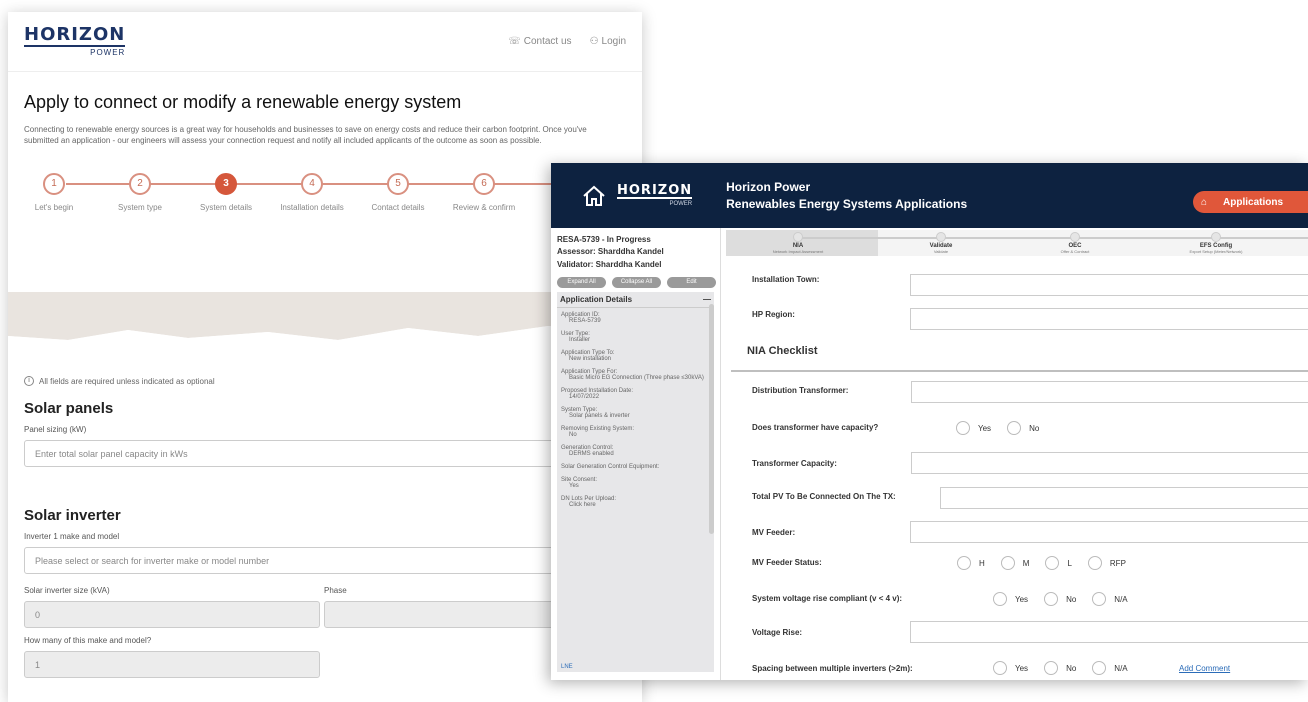  I want to click on sidebar-pill-button: Expand All, so click(581, 283).